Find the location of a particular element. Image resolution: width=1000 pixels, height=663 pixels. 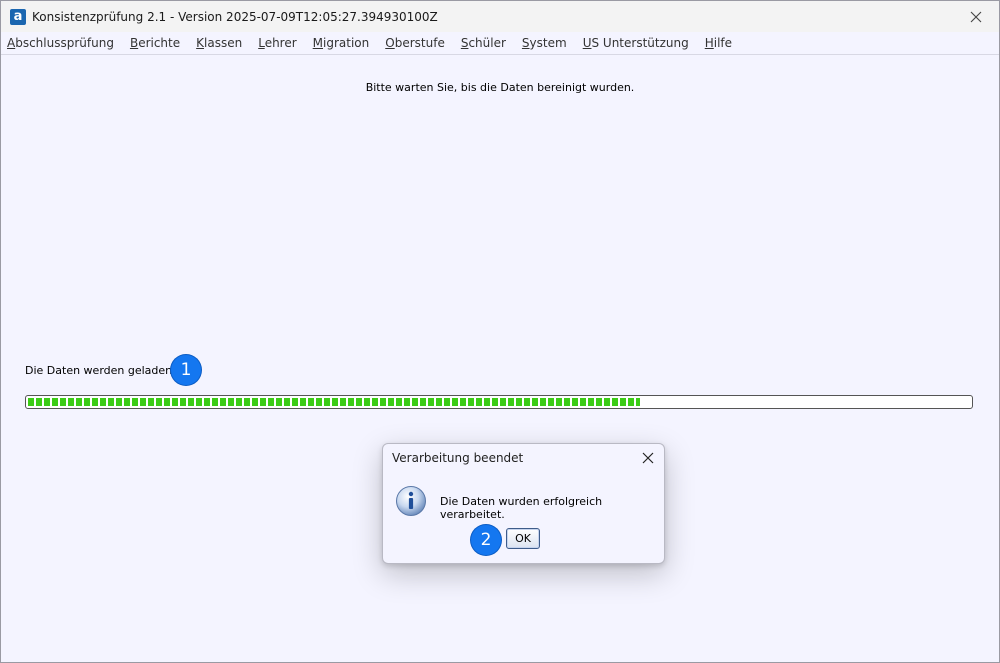

window-close-button is located at coordinates (976, 16).